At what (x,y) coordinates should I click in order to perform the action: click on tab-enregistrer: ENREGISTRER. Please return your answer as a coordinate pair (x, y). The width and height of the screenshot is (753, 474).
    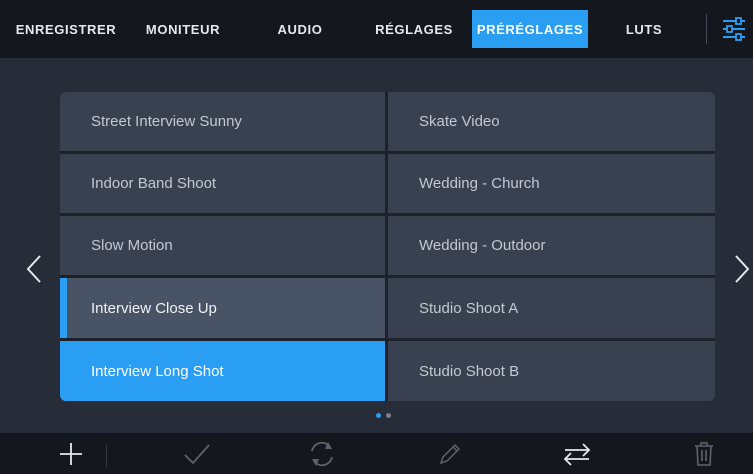
    Looking at the image, I should click on (66, 29).